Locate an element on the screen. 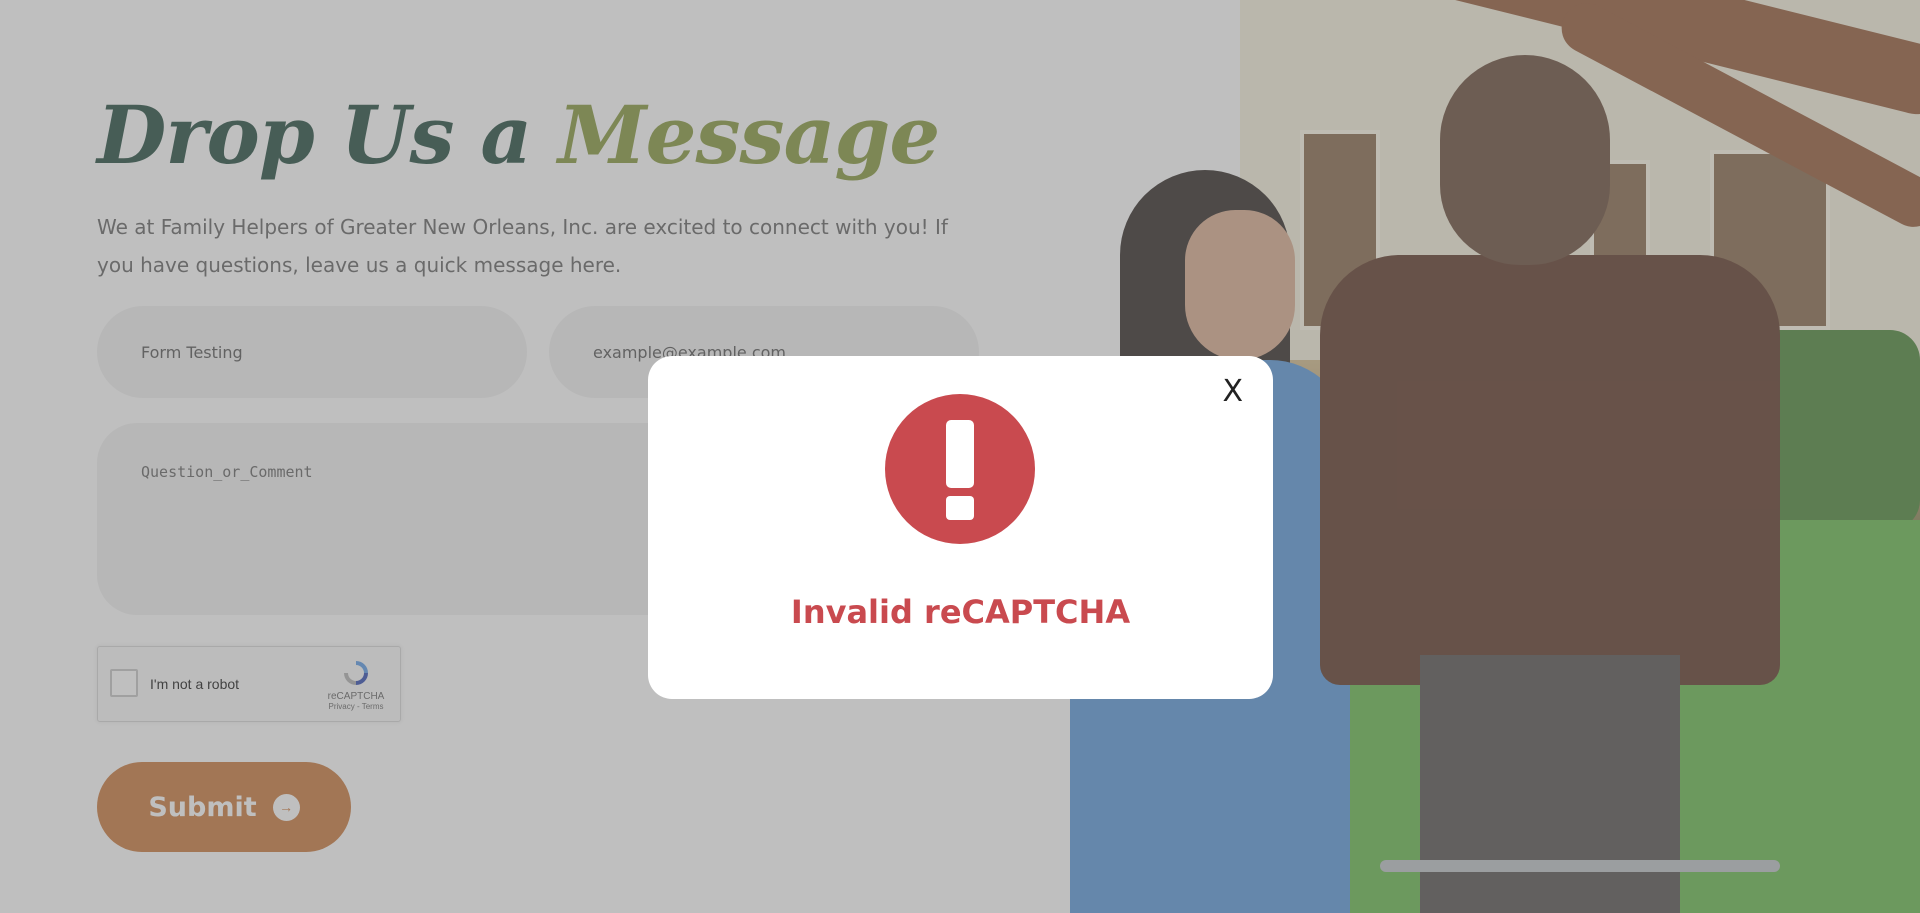 The width and height of the screenshot is (1920, 913). close-button: X is located at coordinates (1232, 391).